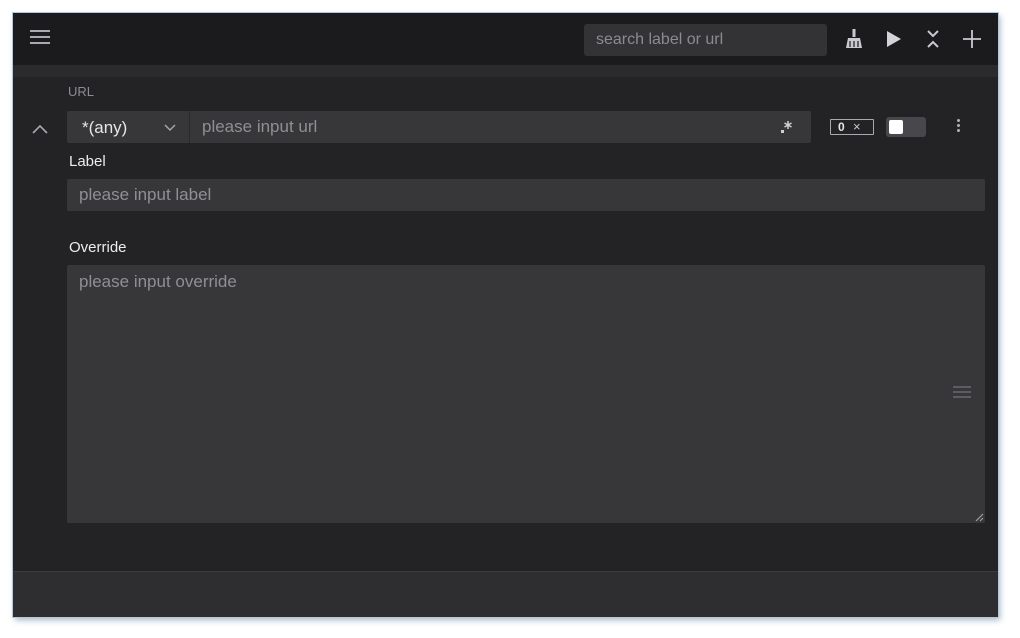 The width and height of the screenshot is (1020, 638). What do you see at coordinates (852, 127) in the screenshot?
I see `hit-count-badge: 0 ×` at bounding box center [852, 127].